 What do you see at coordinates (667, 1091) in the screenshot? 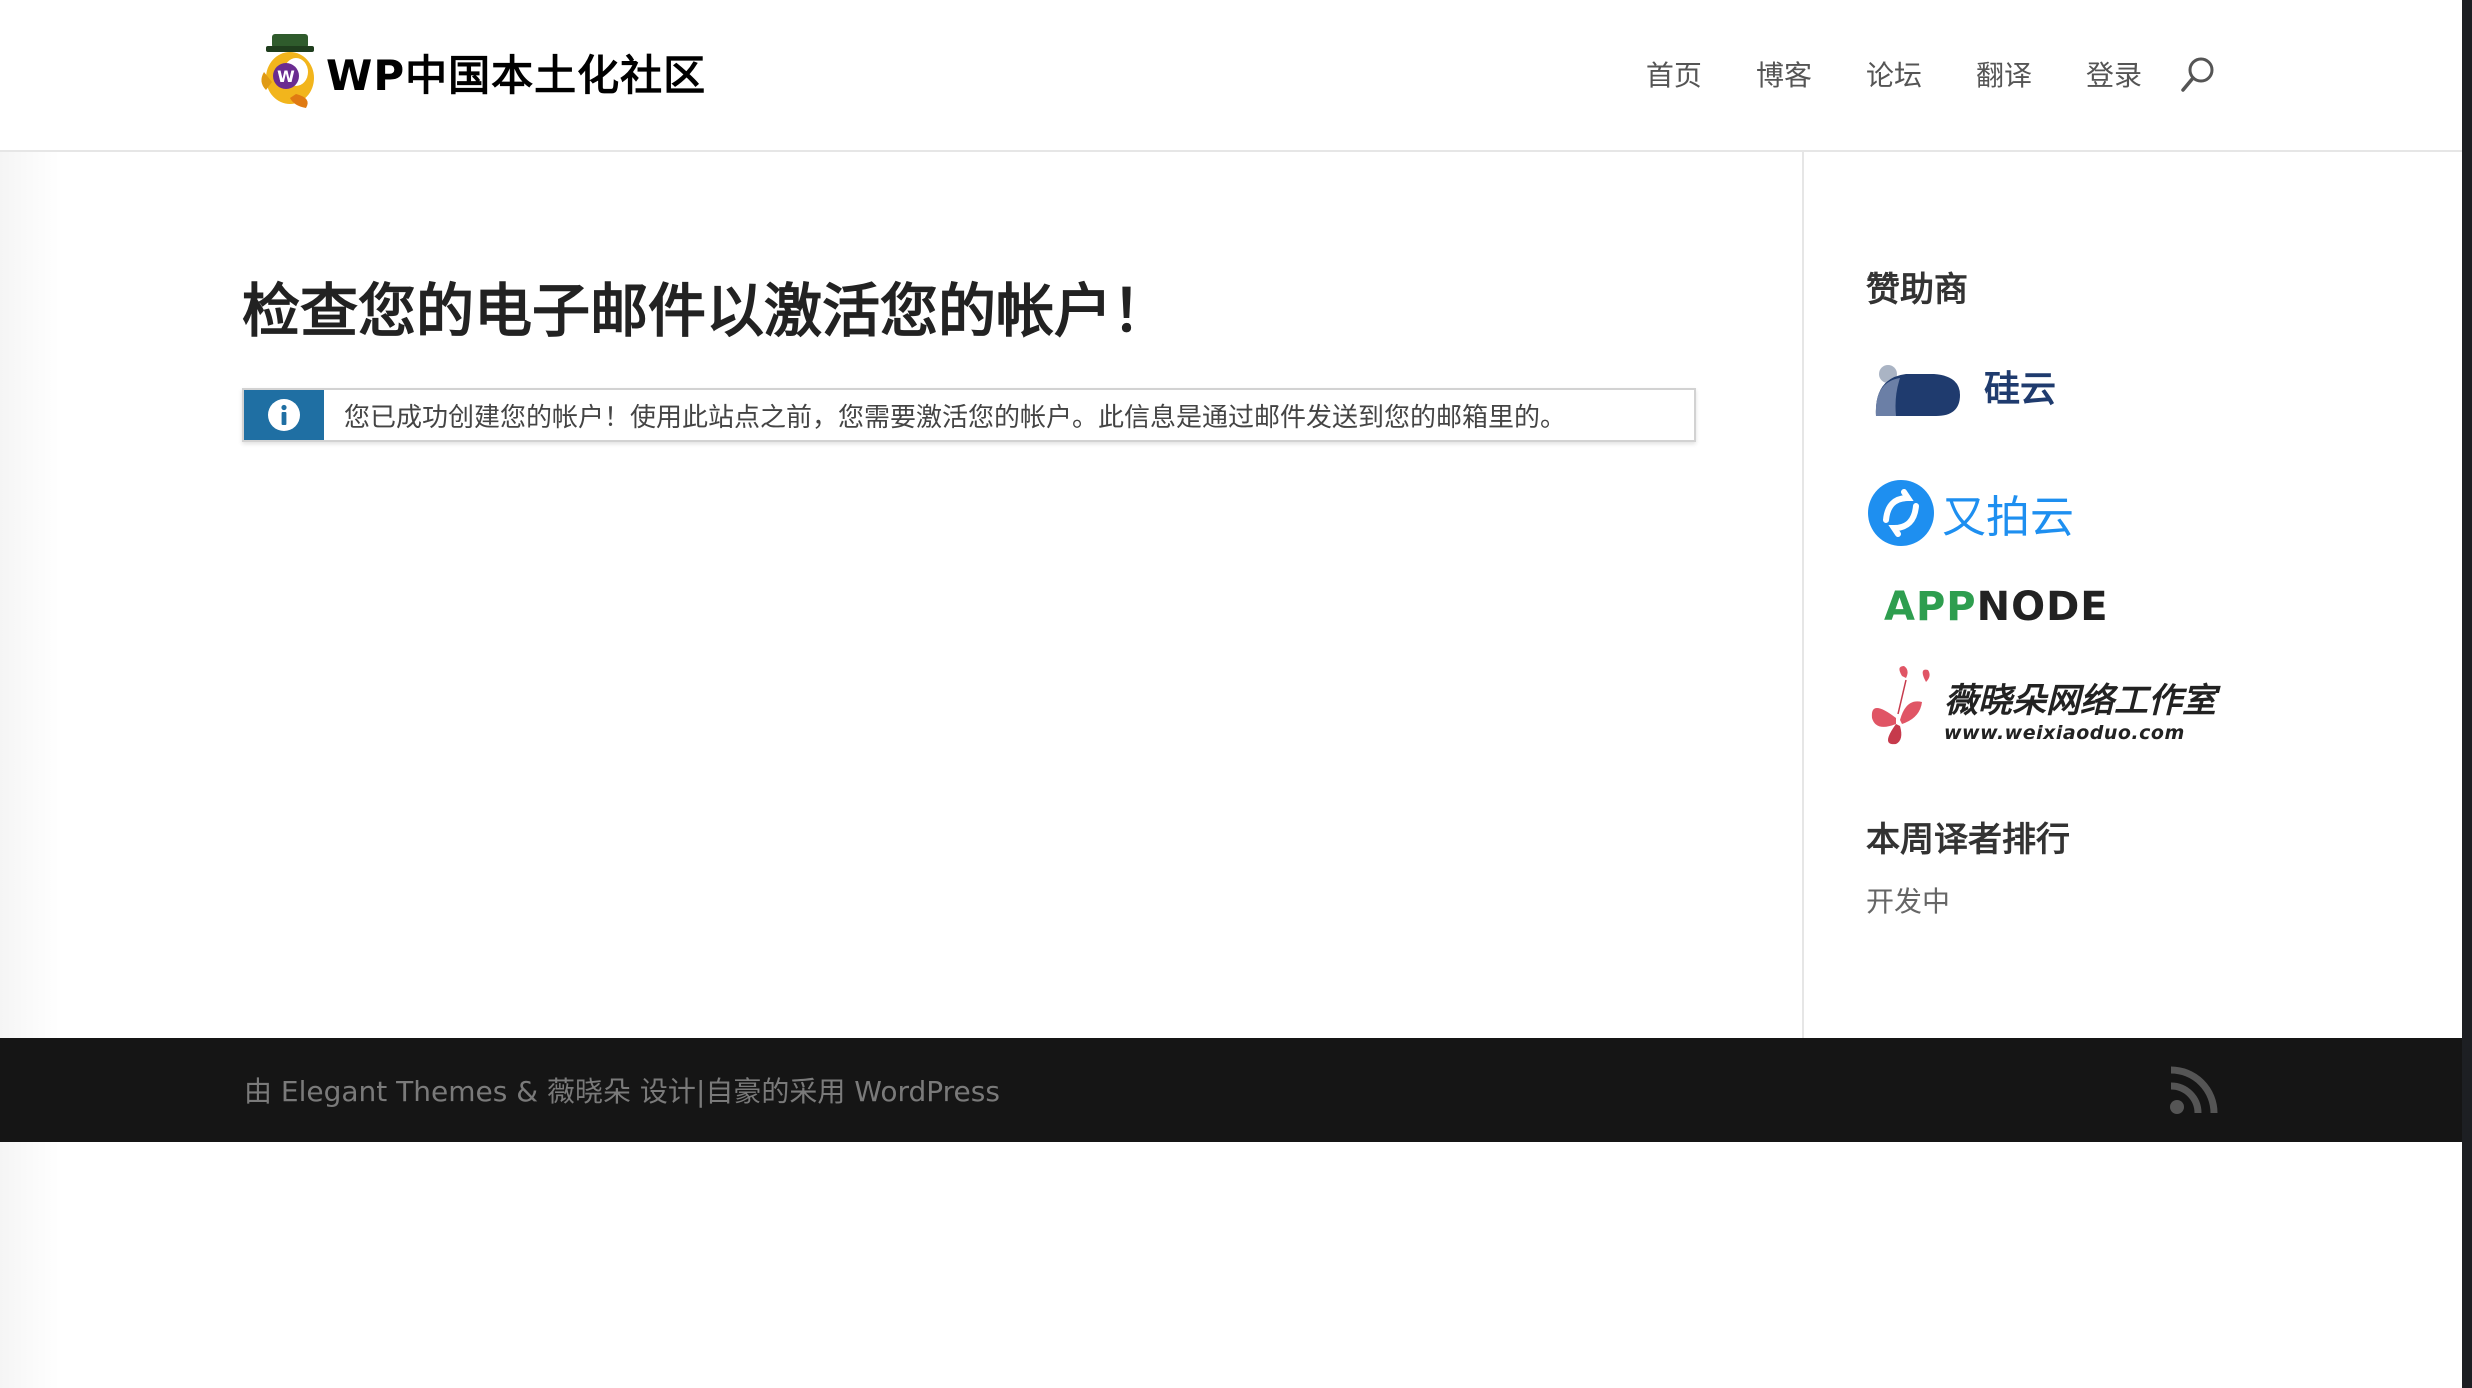
I see `footer-design: 设计` at bounding box center [667, 1091].